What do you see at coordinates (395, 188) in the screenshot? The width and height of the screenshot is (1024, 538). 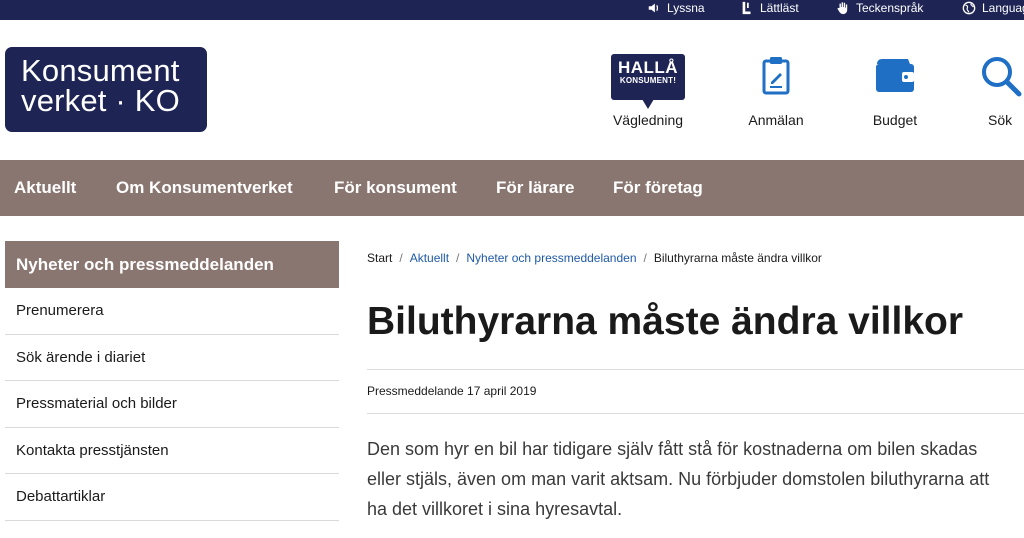 I see `nav-item-for-konsument: För konsument` at bounding box center [395, 188].